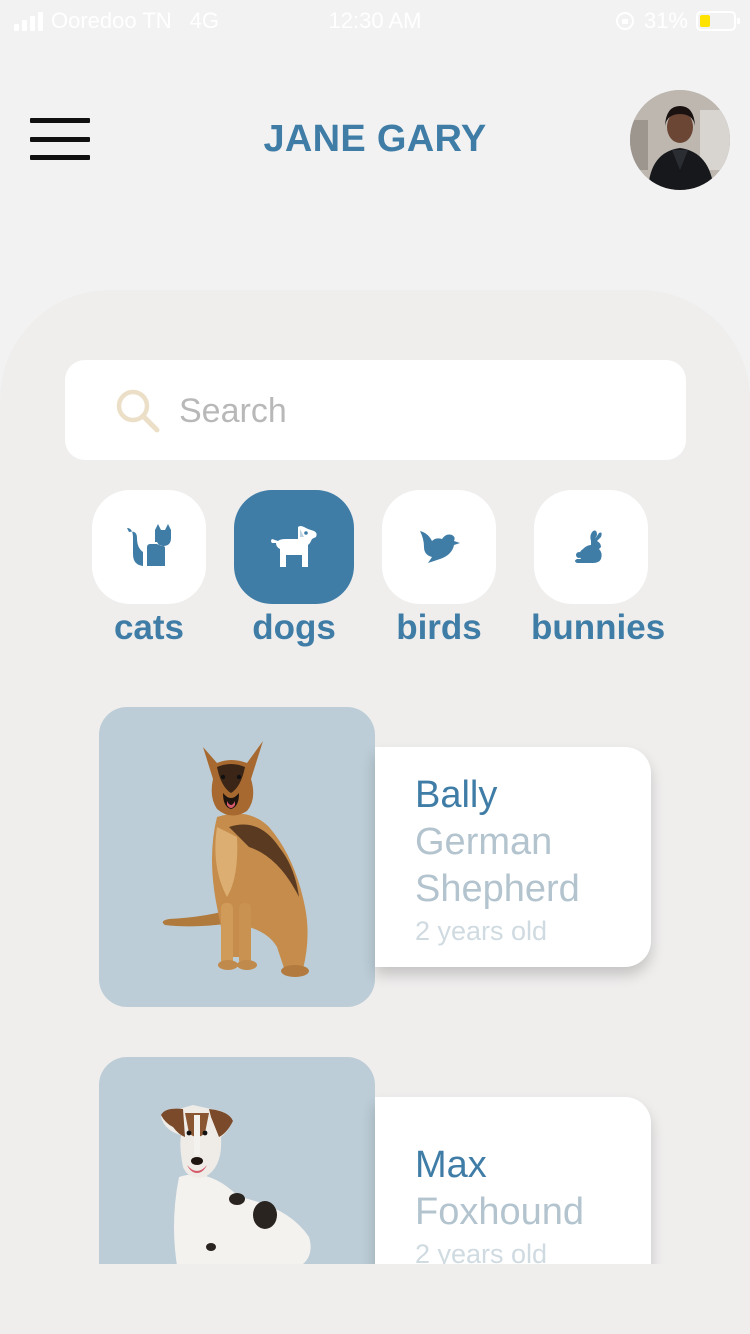 This screenshot has height=1334, width=750. What do you see at coordinates (375, 1299) in the screenshot?
I see `bottom-area` at bounding box center [375, 1299].